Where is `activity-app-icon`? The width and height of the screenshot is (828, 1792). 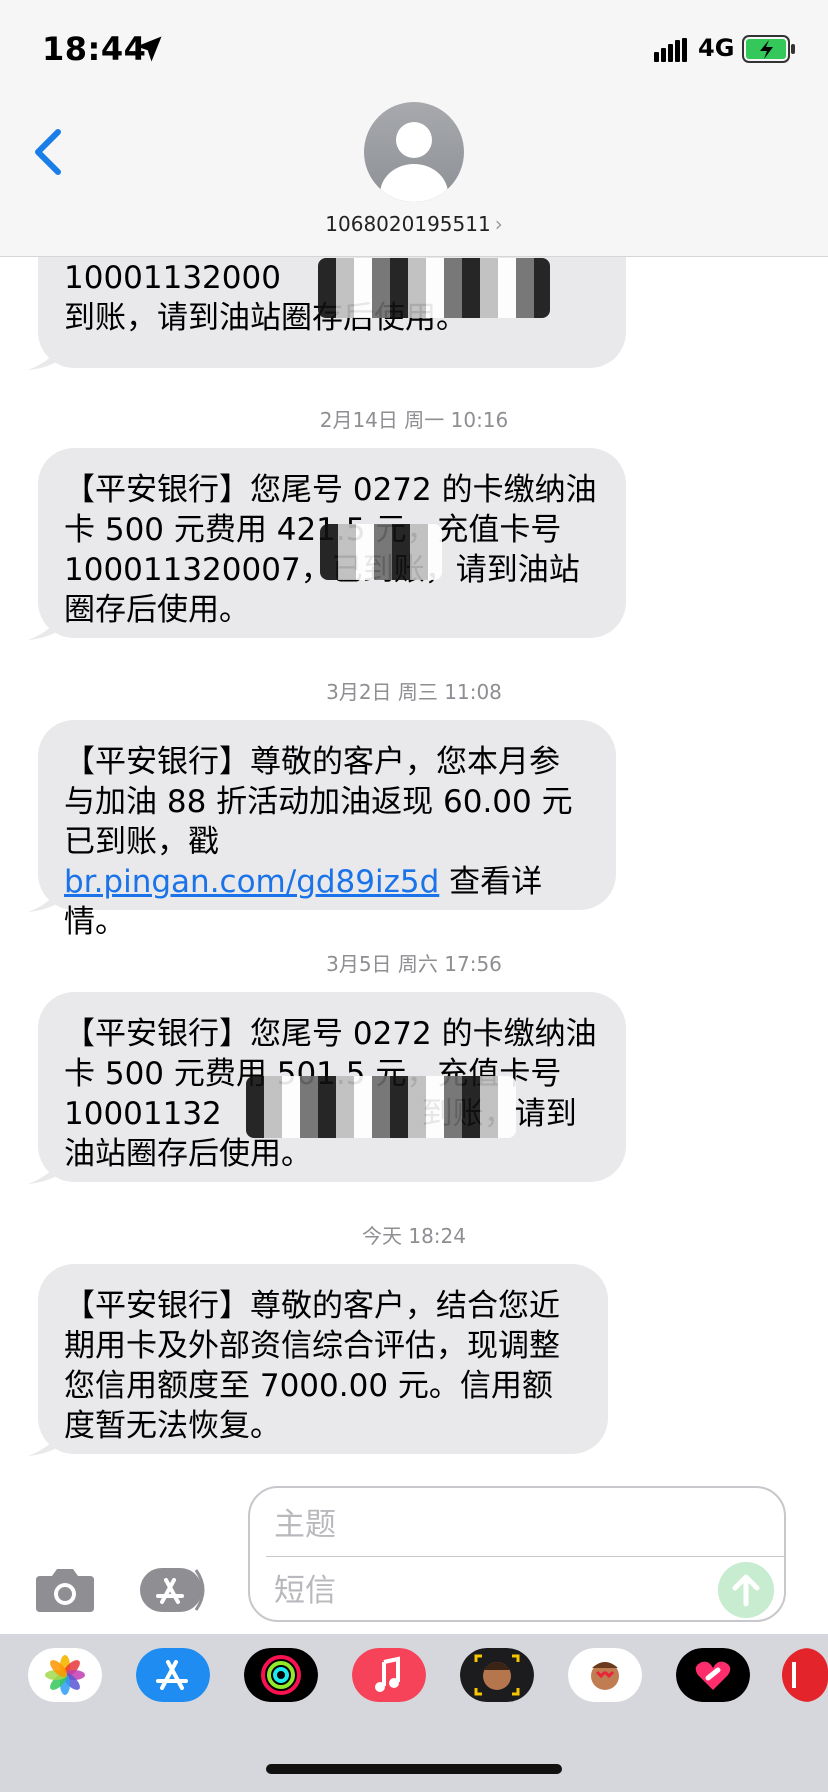 activity-app-icon is located at coordinates (281, 1675).